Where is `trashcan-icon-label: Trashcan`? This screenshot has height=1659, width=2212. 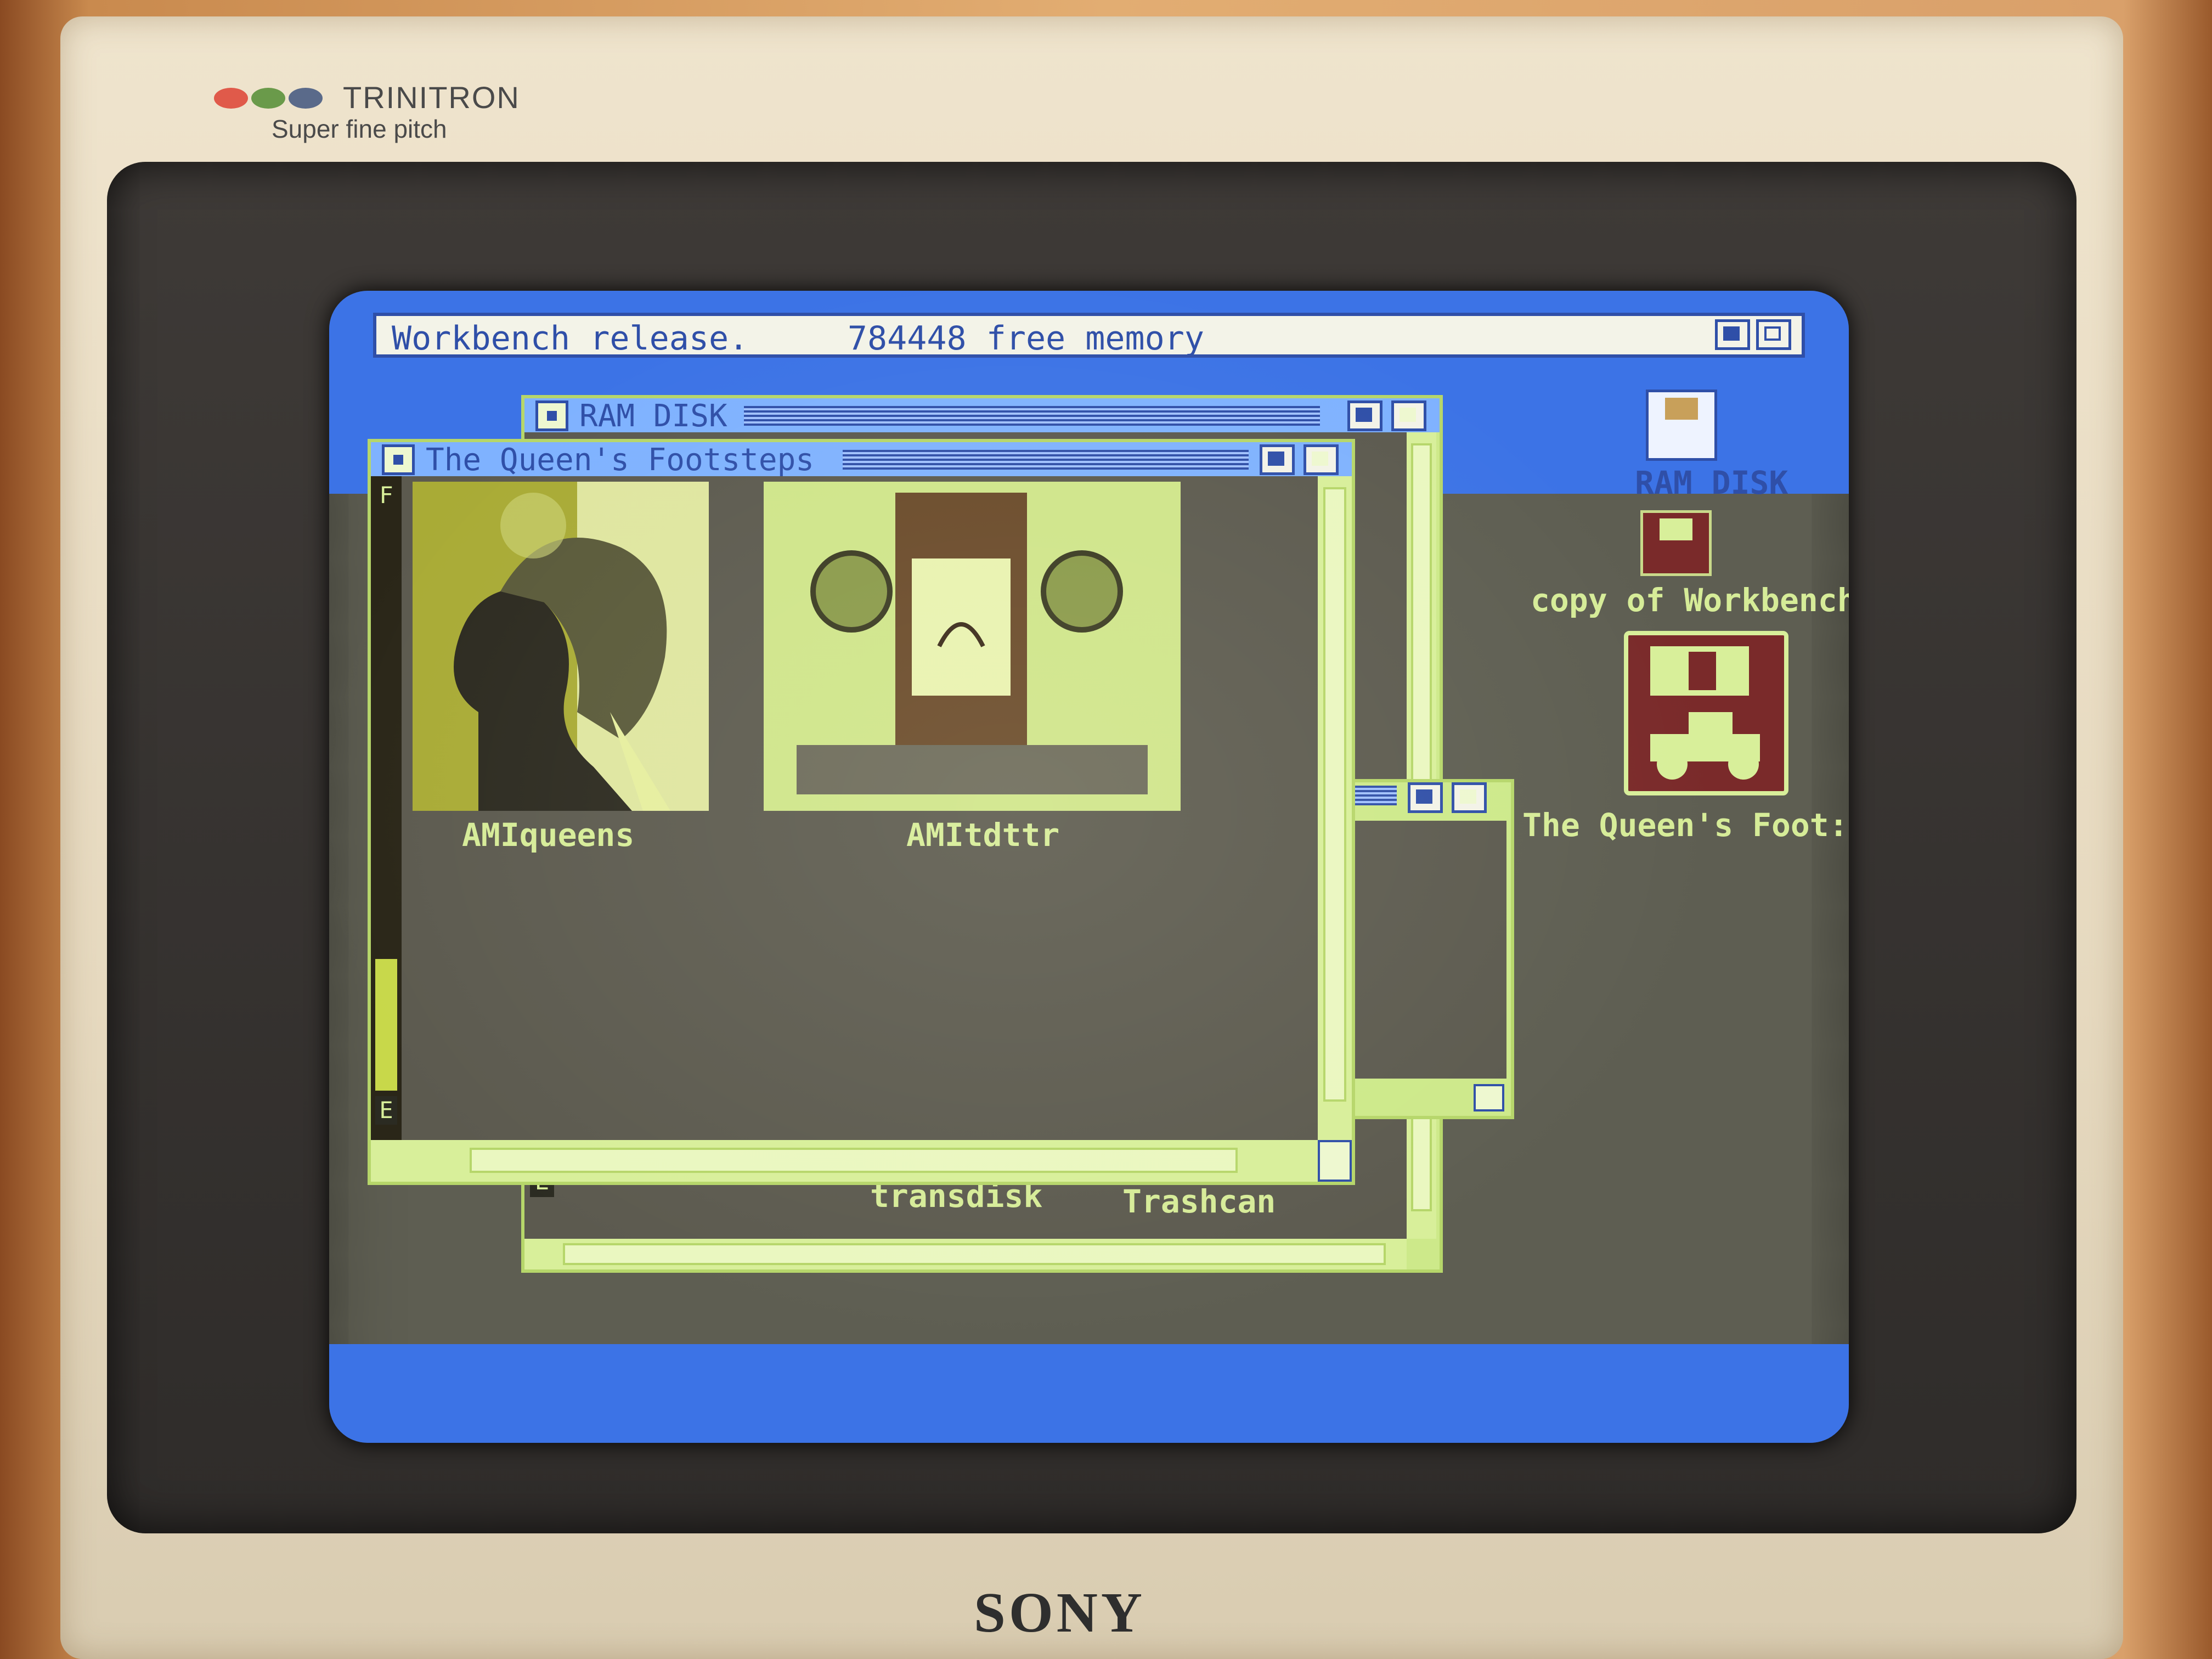
trashcan-icon-label: Trashcan is located at coordinates (1199, 1201).